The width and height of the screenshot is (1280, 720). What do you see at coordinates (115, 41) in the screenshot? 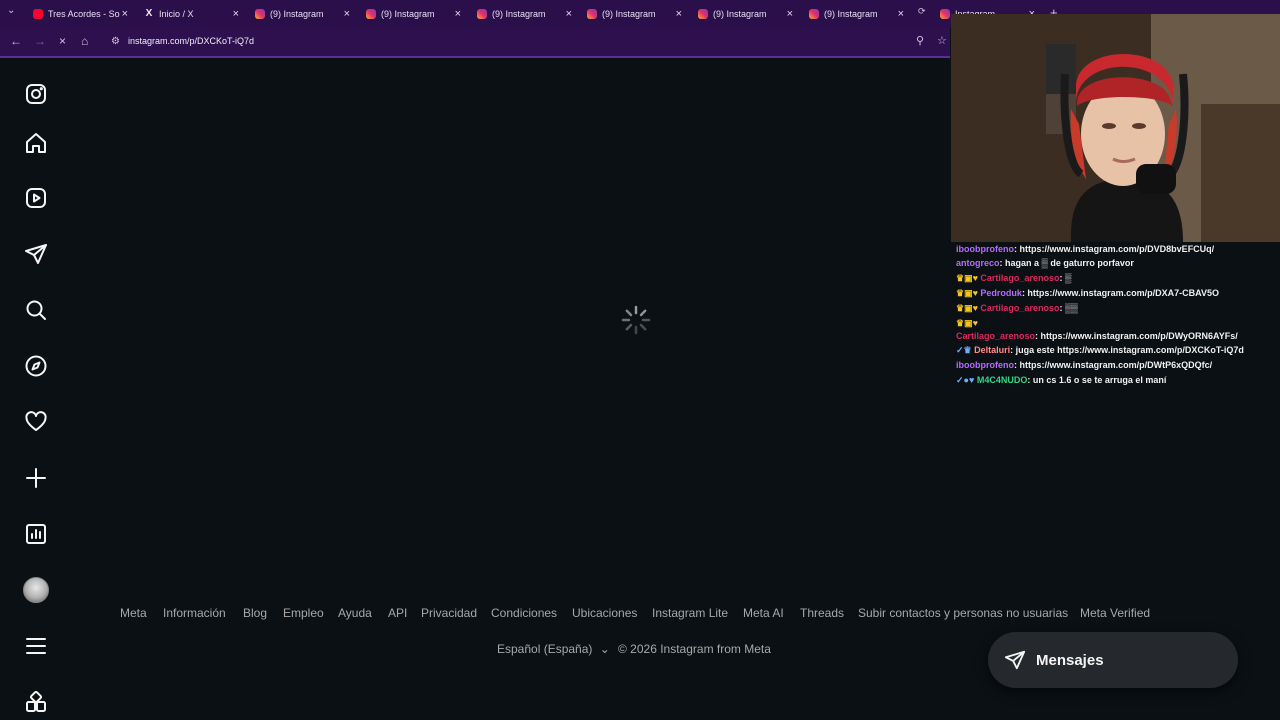
I see `site-info-icon: ⚙` at bounding box center [115, 41].